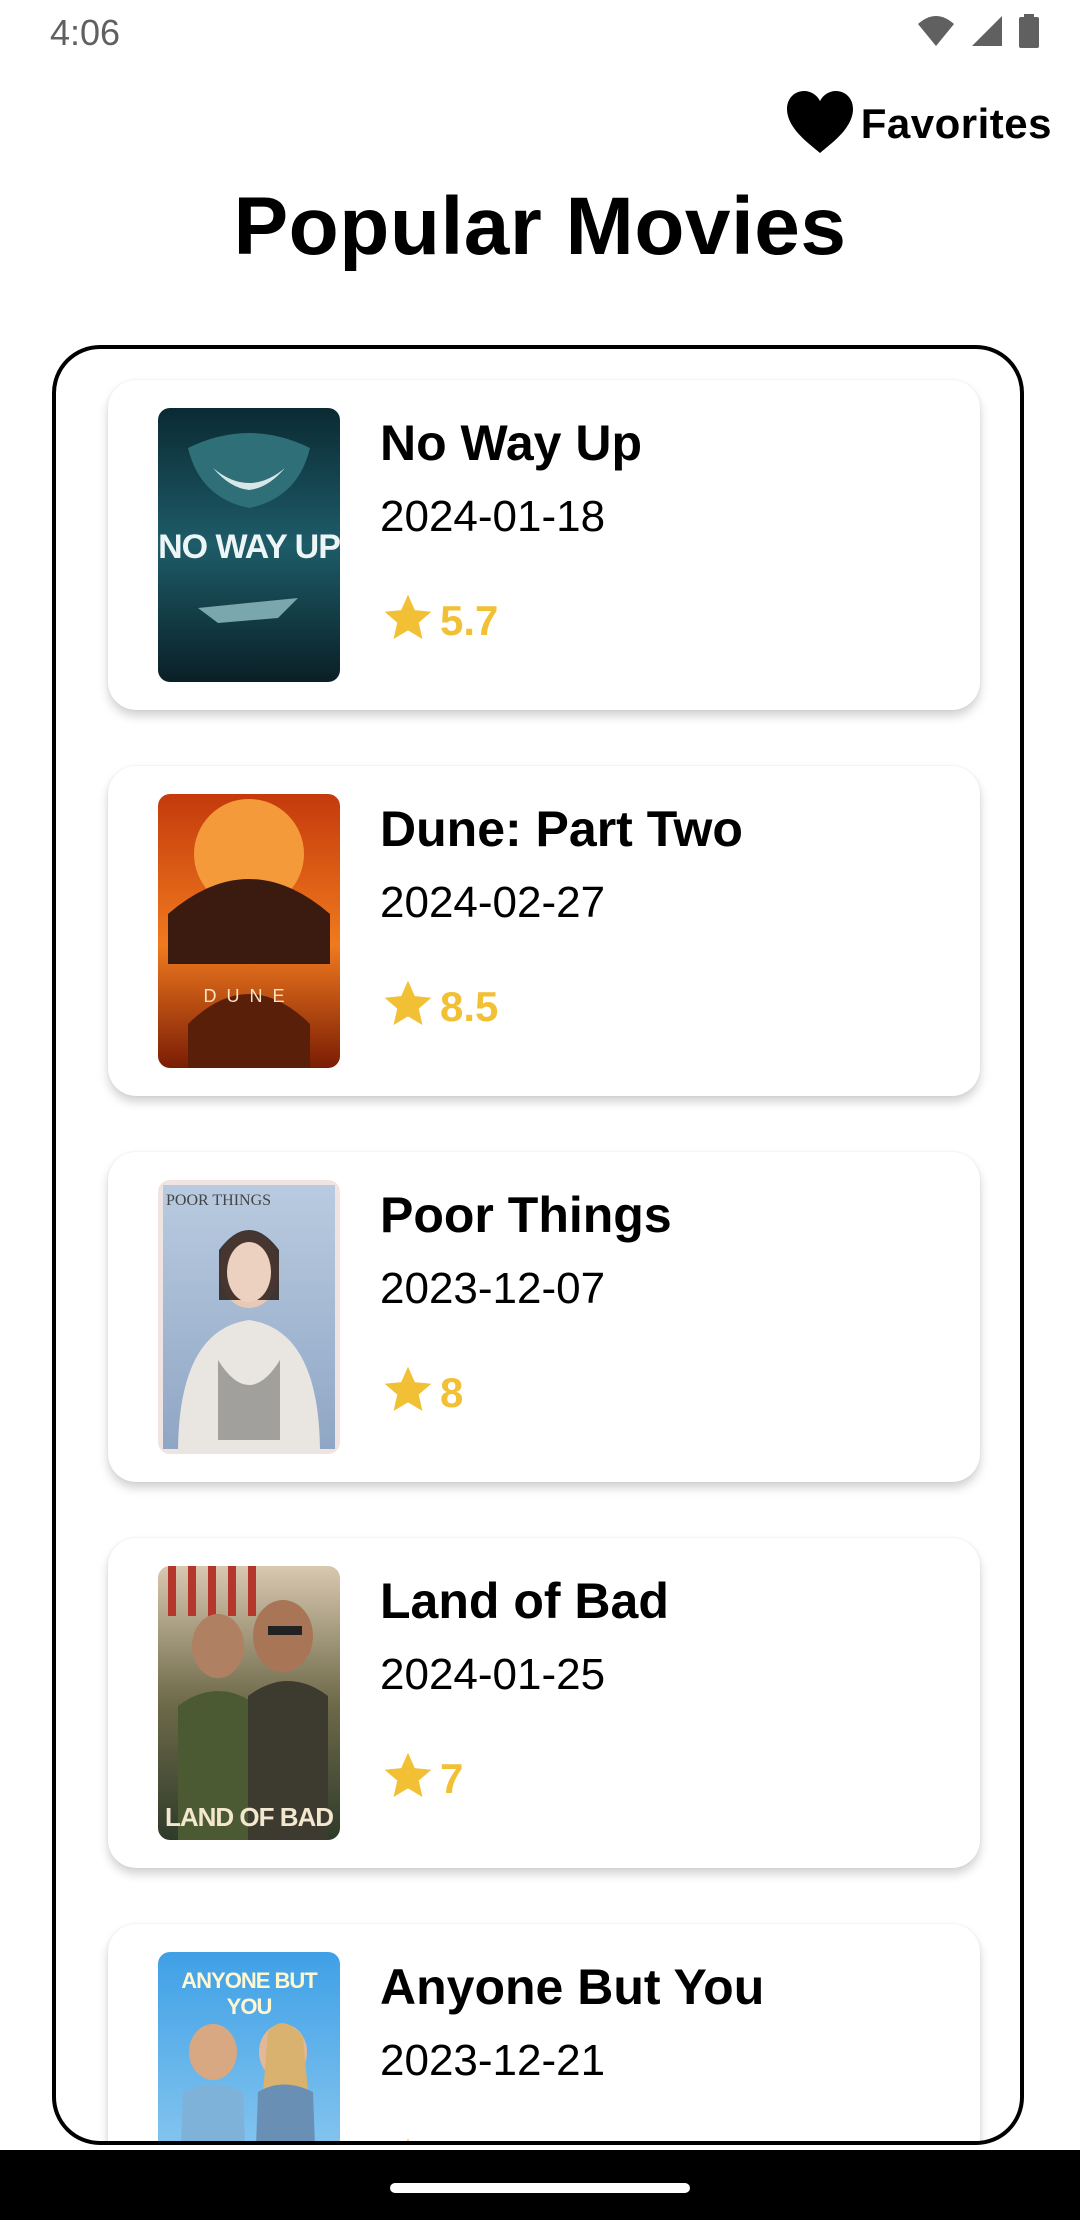  Describe the element at coordinates (936, 31) in the screenshot. I see `wifi-icon` at that location.